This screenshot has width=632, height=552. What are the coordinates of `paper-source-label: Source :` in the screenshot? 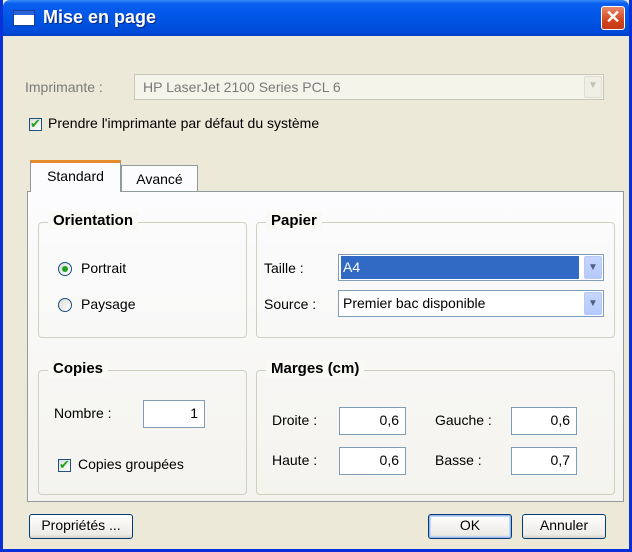 It's located at (290, 304).